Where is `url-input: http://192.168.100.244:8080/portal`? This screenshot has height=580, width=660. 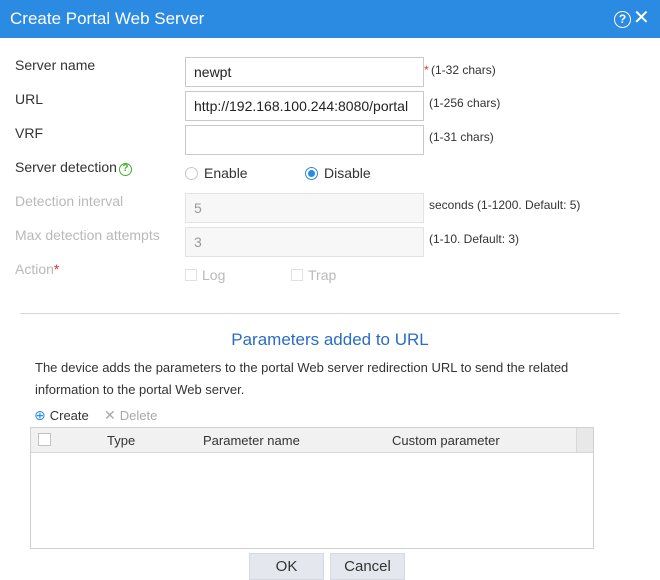
url-input: http://192.168.100.244:8080/portal is located at coordinates (304, 106).